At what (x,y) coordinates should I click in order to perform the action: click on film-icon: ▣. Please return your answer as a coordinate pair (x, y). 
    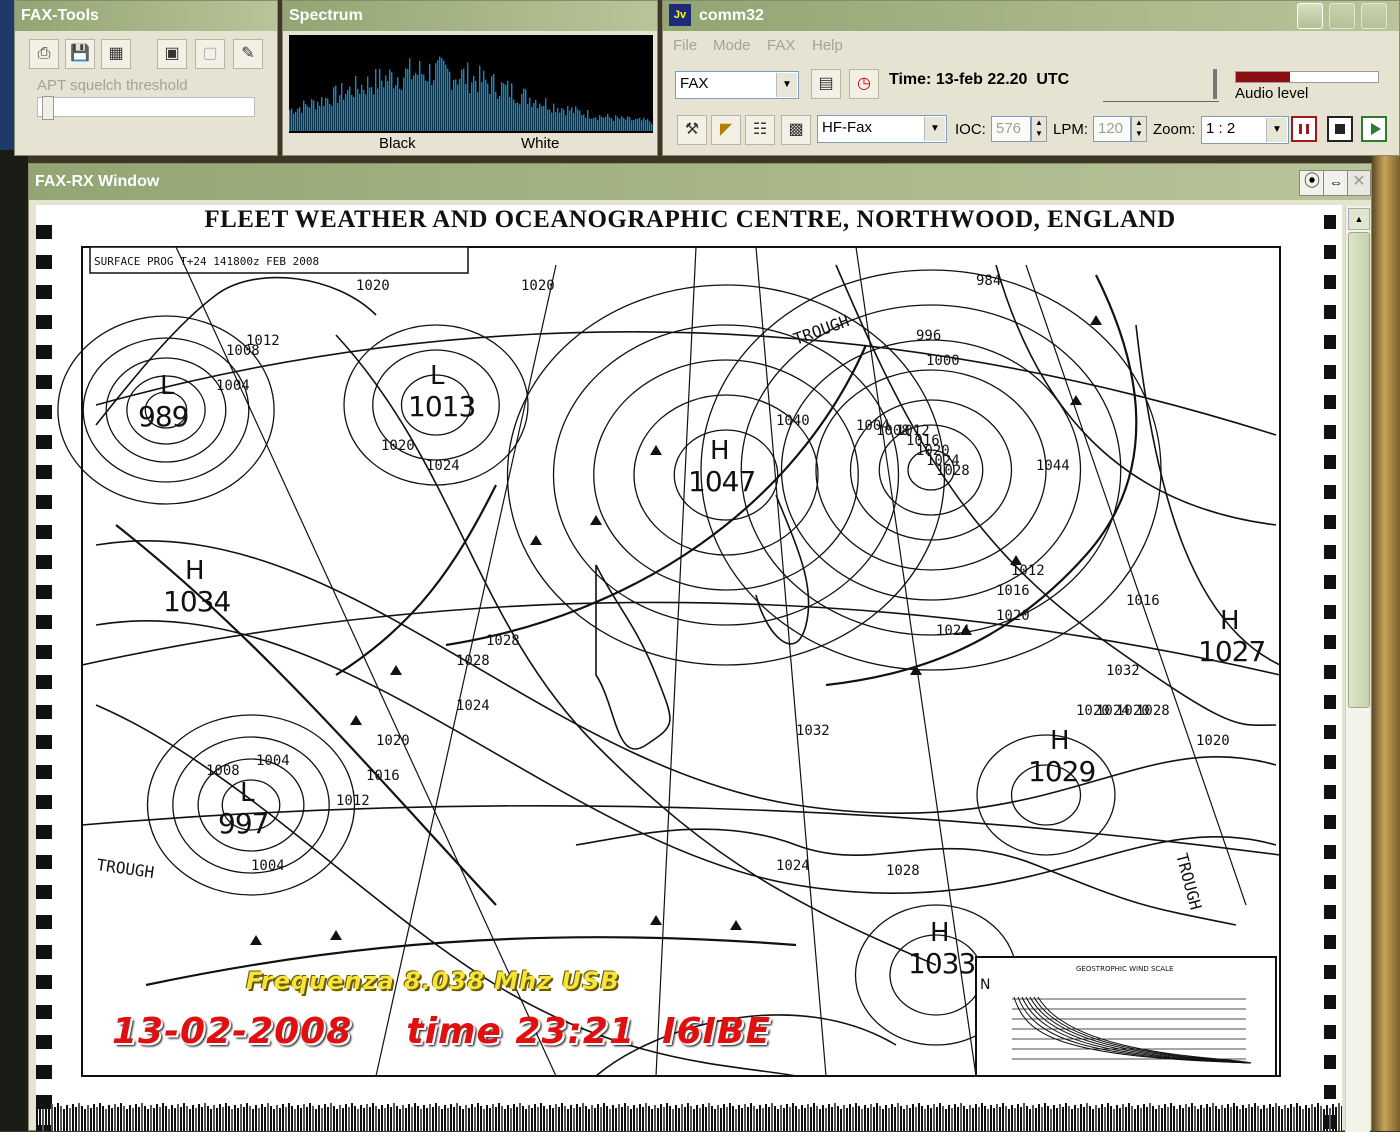
    Looking at the image, I should click on (172, 54).